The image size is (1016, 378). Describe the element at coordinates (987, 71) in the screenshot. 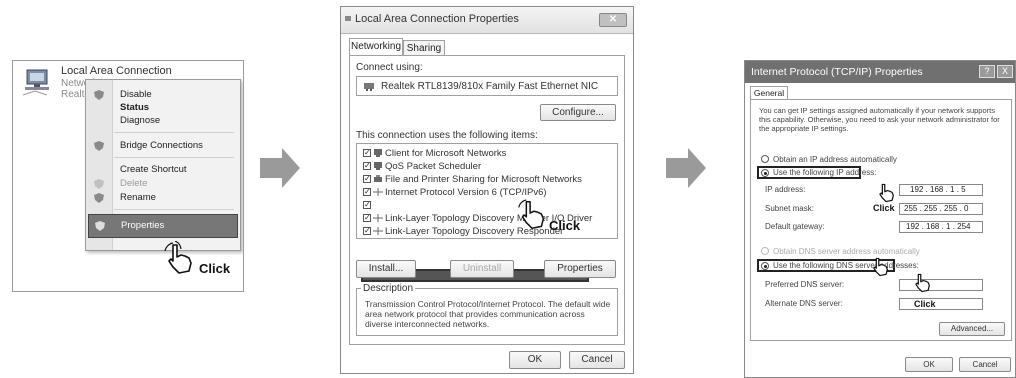

I see `help-button: ?` at that location.